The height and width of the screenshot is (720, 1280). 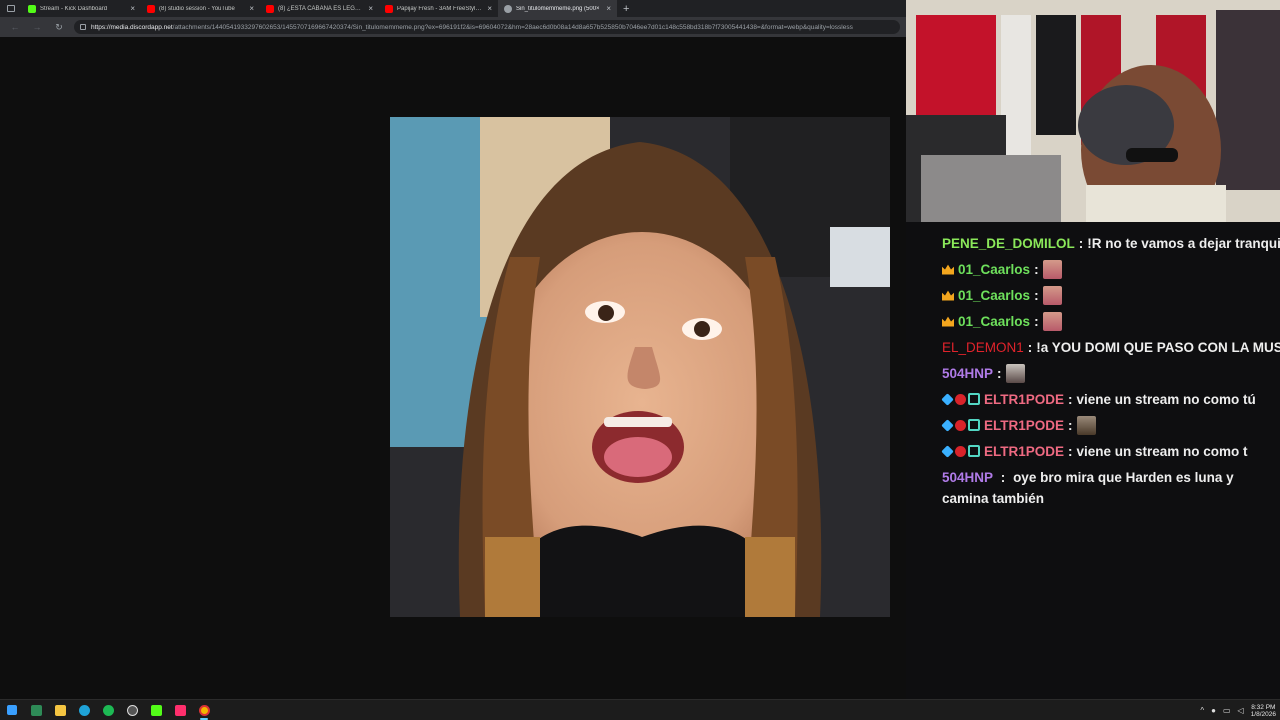 What do you see at coordinates (1008, 243) in the screenshot?
I see `chat-username: PENE_DE_DOMILOL` at bounding box center [1008, 243].